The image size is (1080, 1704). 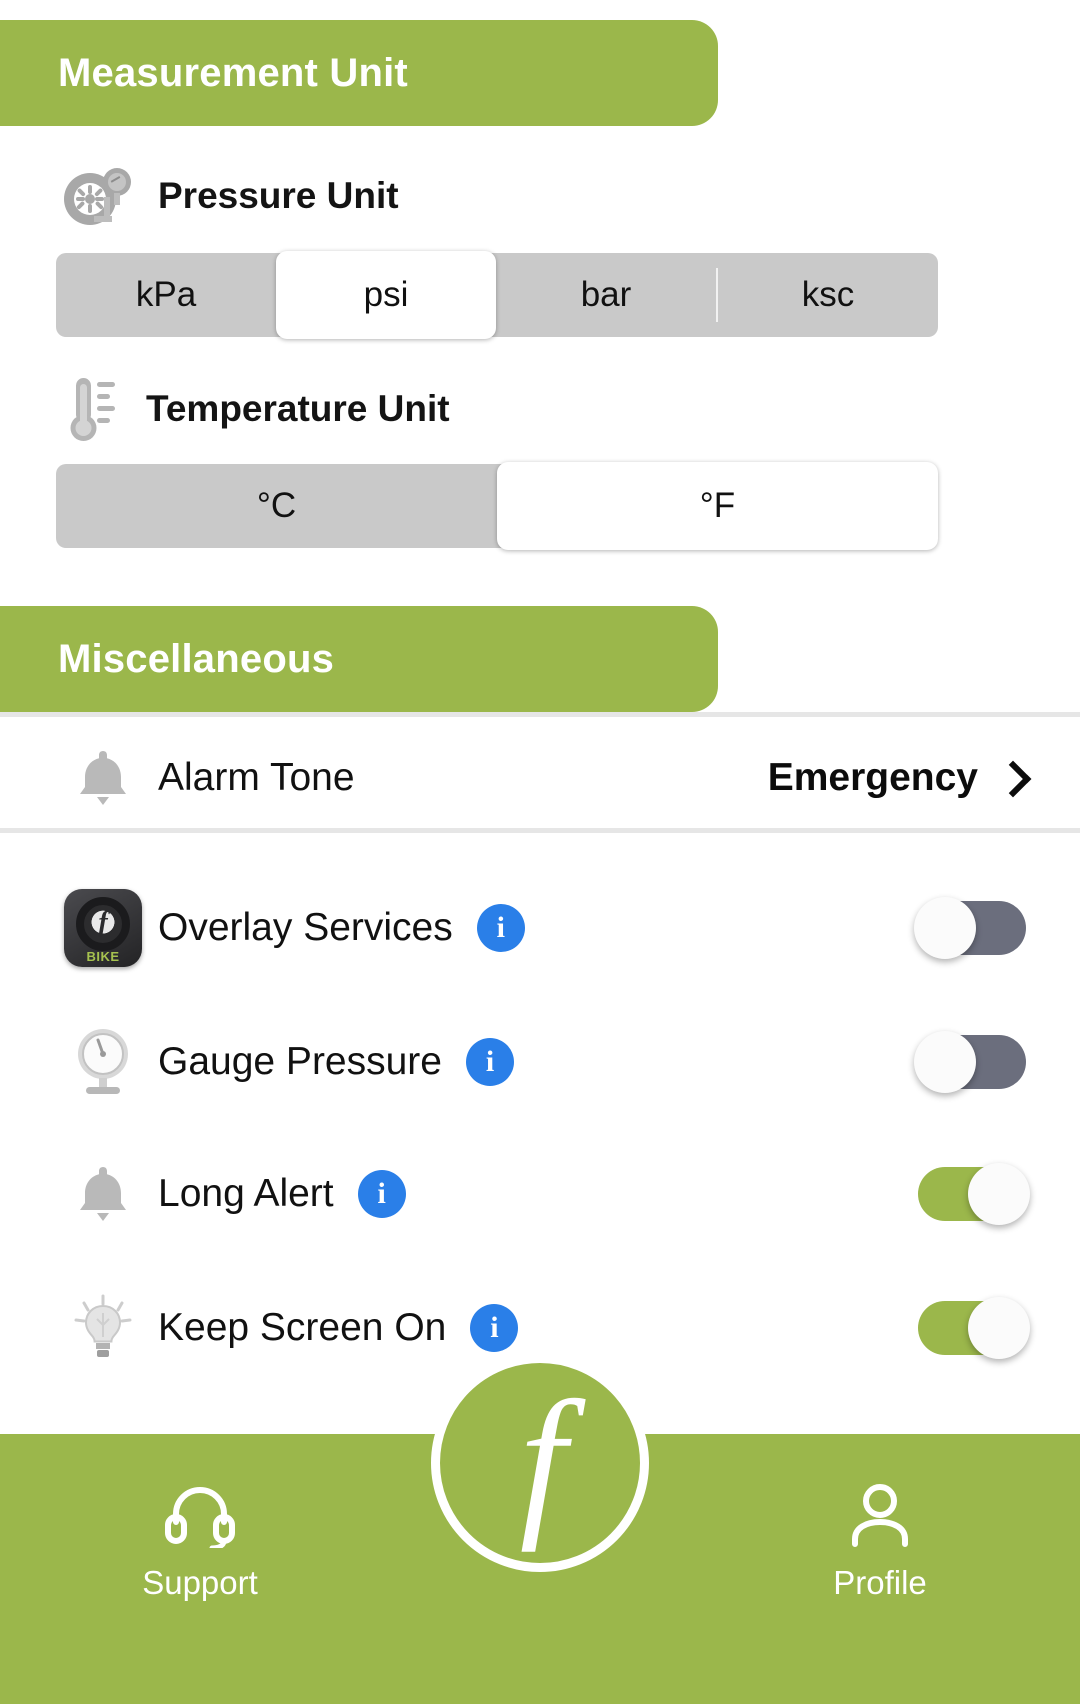 What do you see at coordinates (302, 1327) in the screenshot?
I see `keep-screen-on-label: Keep Screen On` at bounding box center [302, 1327].